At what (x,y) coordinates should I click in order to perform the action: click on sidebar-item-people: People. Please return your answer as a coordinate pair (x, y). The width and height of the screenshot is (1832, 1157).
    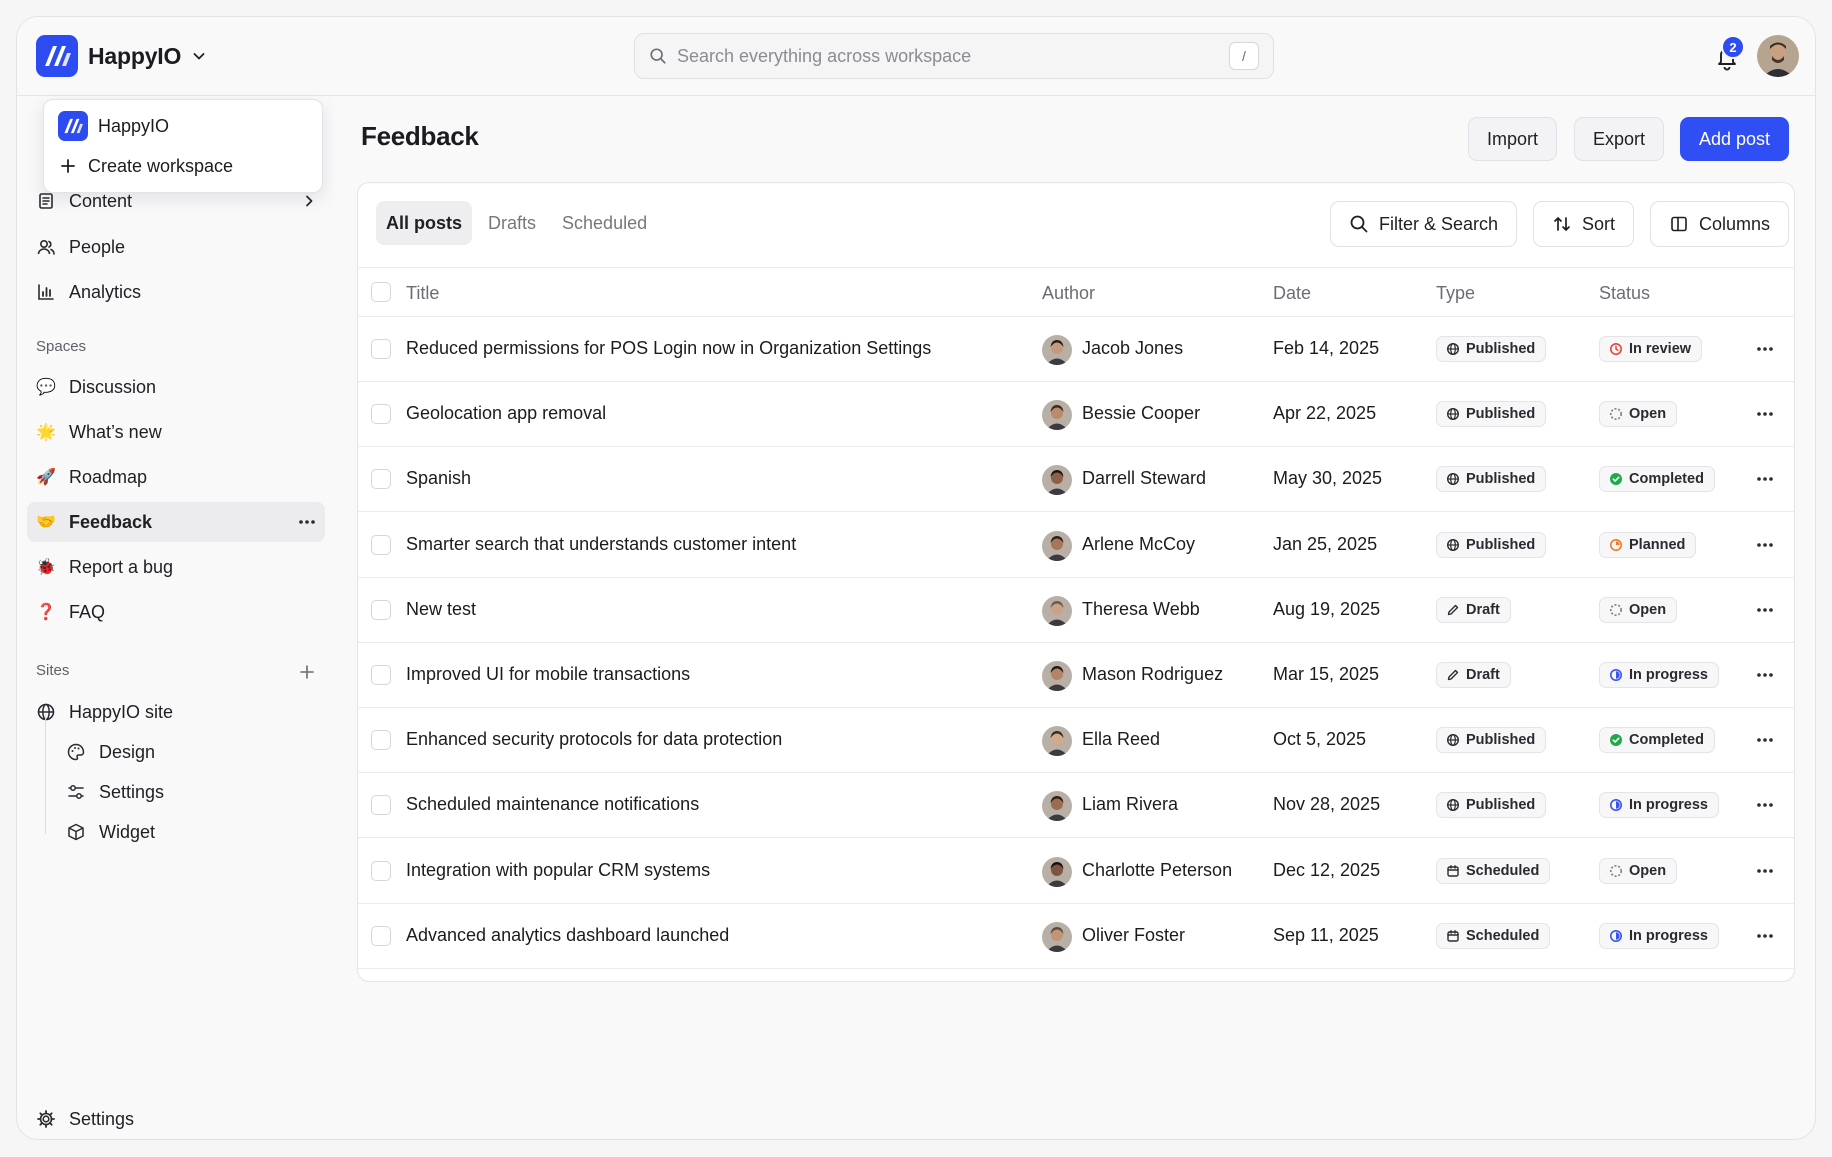
    Looking at the image, I should click on (176, 247).